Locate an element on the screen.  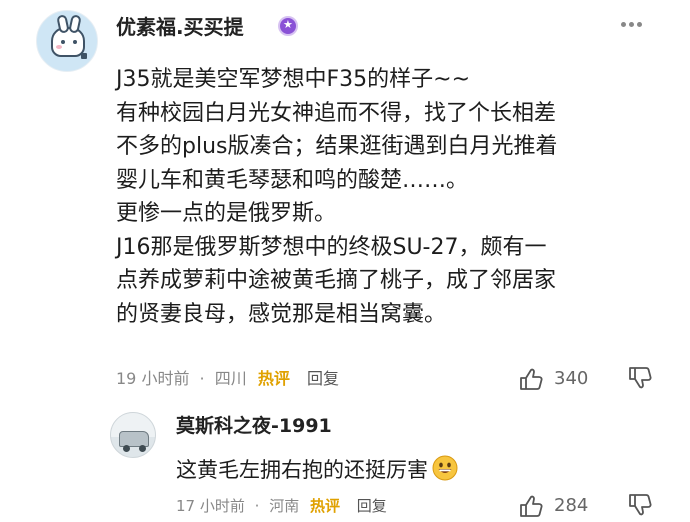
avatar is located at coordinates (67, 41).